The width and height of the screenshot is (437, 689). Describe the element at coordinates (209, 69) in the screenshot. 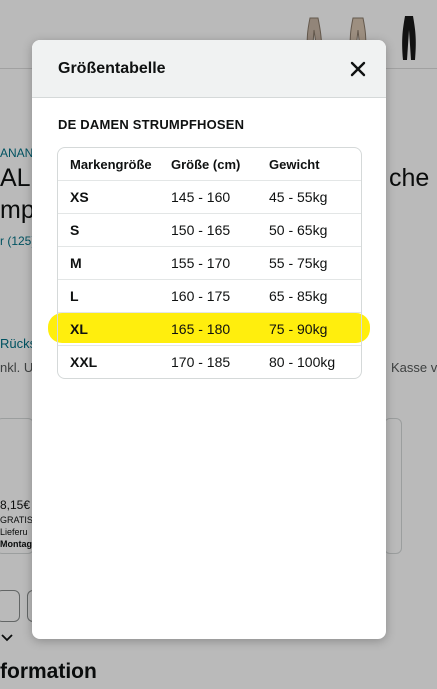

I see `modal-header: Größentabelle` at that location.